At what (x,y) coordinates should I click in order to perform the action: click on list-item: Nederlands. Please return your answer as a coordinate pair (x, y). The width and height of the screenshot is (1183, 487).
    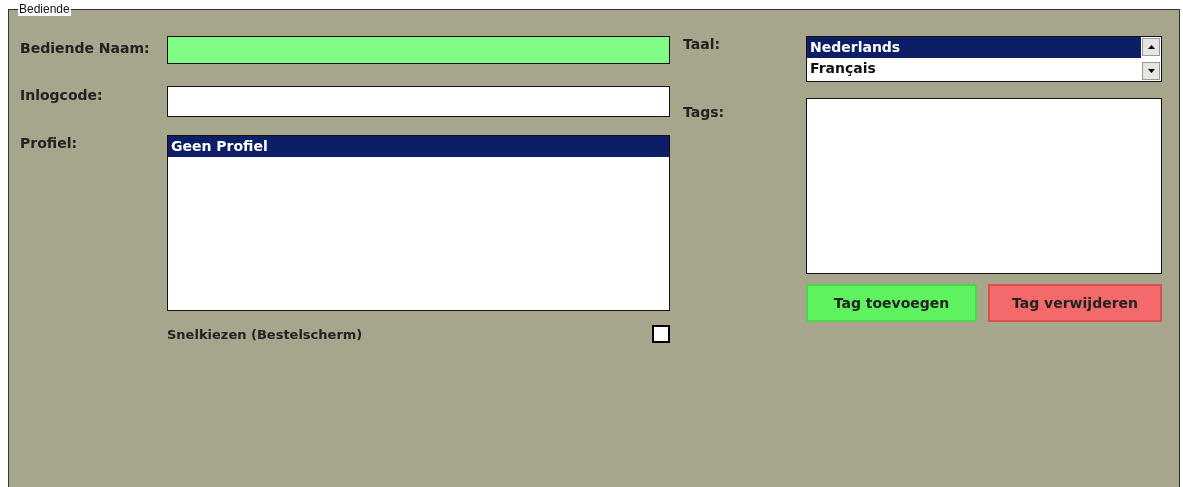
    Looking at the image, I should click on (974, 47).